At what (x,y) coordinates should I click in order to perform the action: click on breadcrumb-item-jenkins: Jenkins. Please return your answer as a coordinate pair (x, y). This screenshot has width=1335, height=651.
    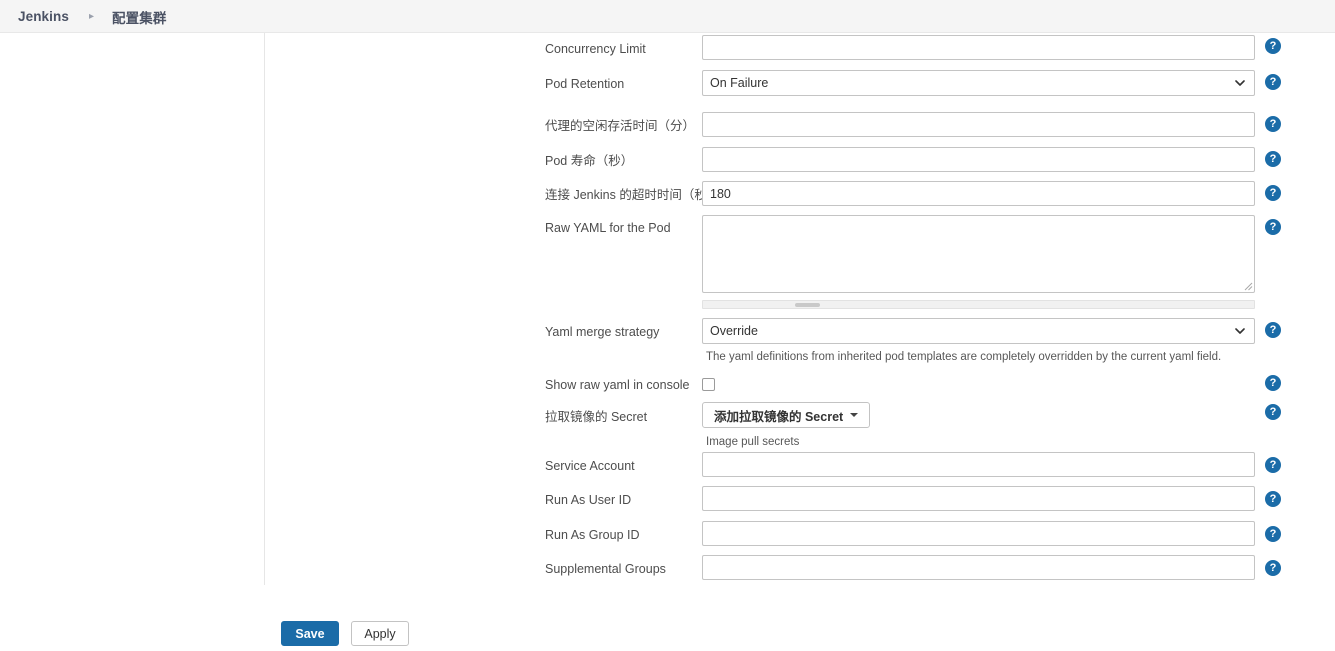
    Looking at the image, I should click on (43, 16).